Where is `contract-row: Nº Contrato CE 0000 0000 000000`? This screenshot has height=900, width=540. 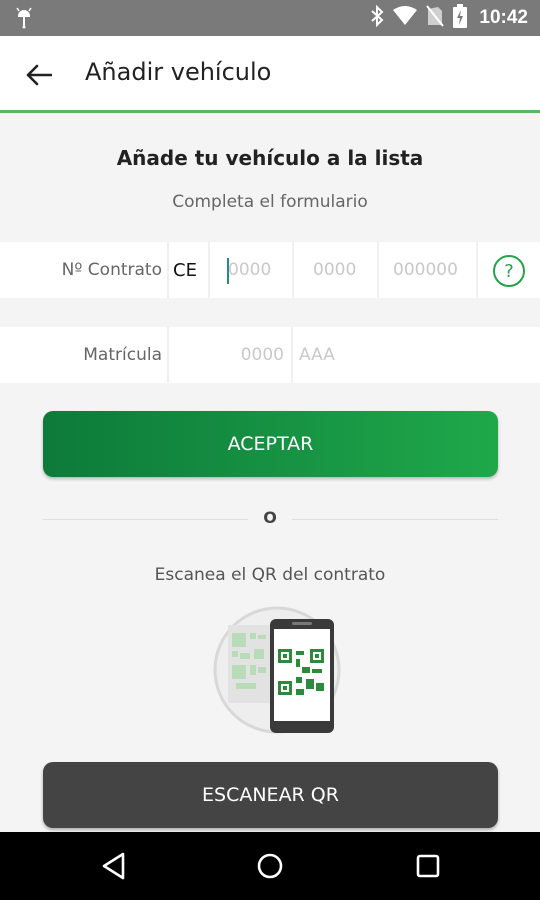
contract-row: Nº Contrato CE 0000 0000 000000 is located at coordinates (270, 270).